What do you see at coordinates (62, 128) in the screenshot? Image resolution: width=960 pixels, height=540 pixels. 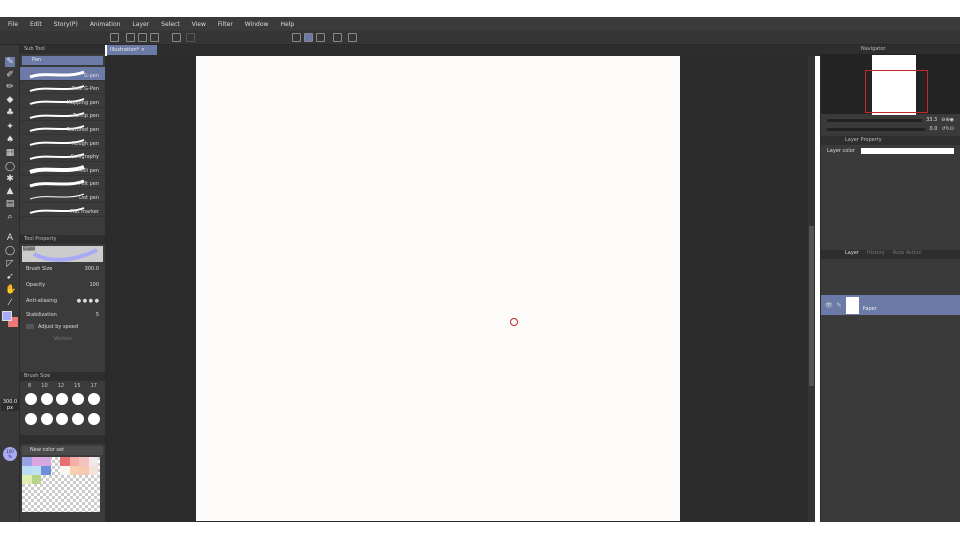 I see `brush-item: Textured pen` at bounding box center [62, 128].